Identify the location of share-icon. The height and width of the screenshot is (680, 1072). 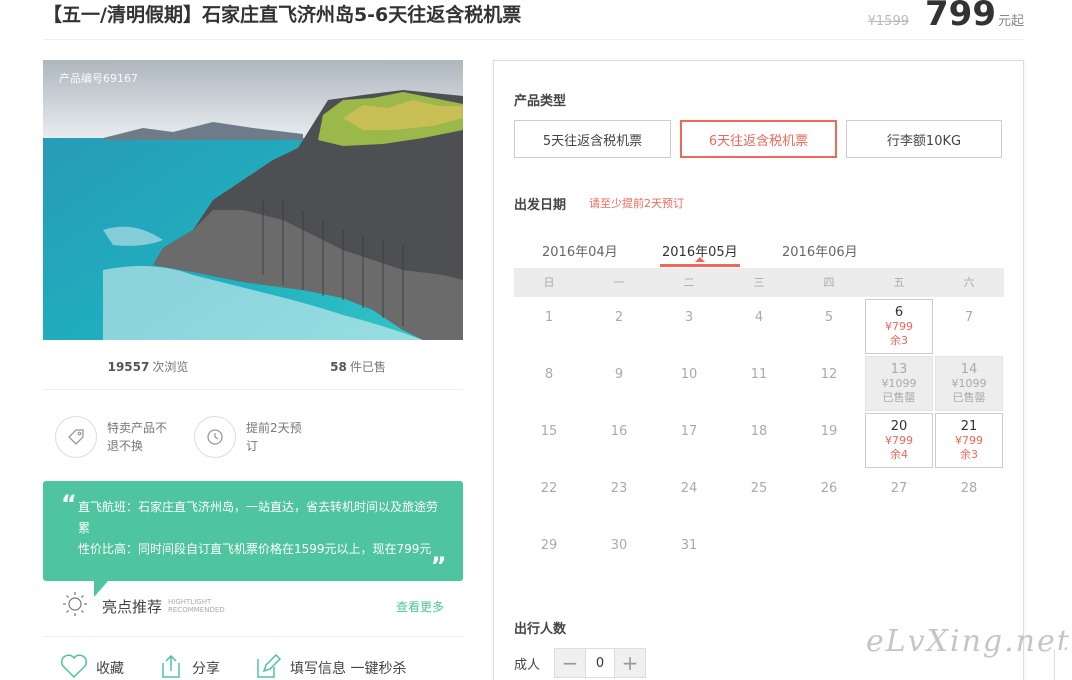
(171, 666).